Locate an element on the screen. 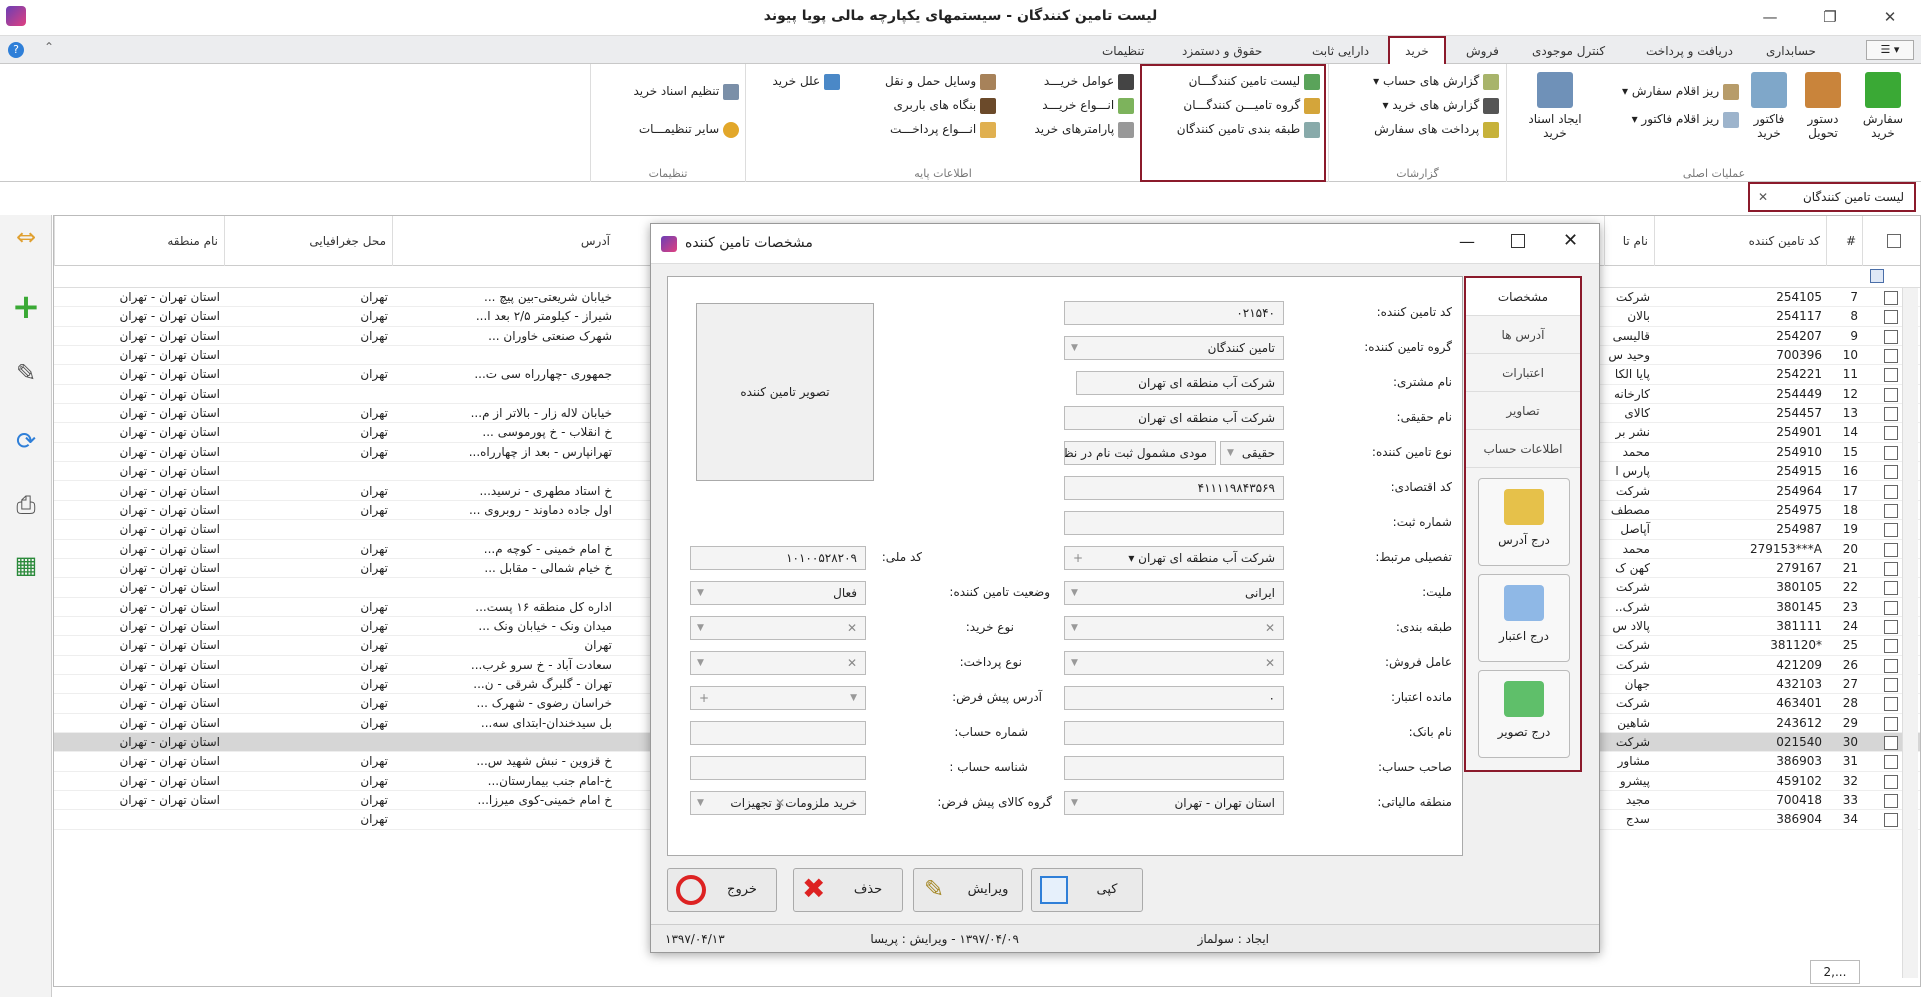 Image resolution: width=1921 pixels, height=997 pixels. create-purchase-docs-button: ایجاد اسناد خرید is located at coordinates (1555, 106).